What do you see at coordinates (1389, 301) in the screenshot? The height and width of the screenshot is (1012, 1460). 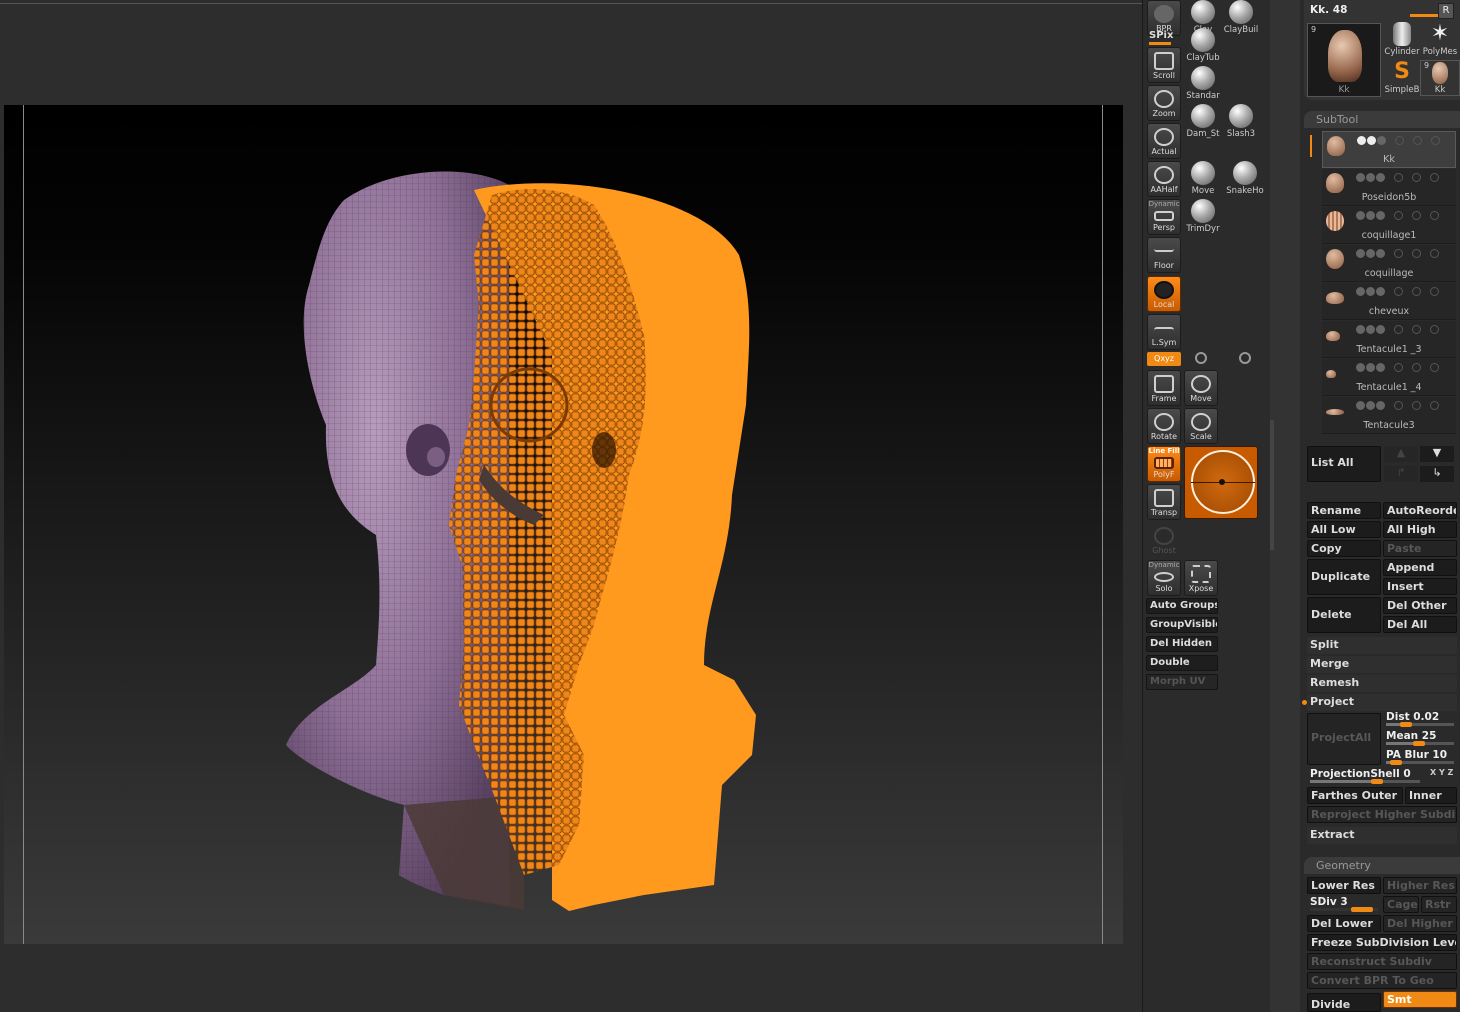 I see `subtool-item: cheveux` at bounding box center [1389, 301].